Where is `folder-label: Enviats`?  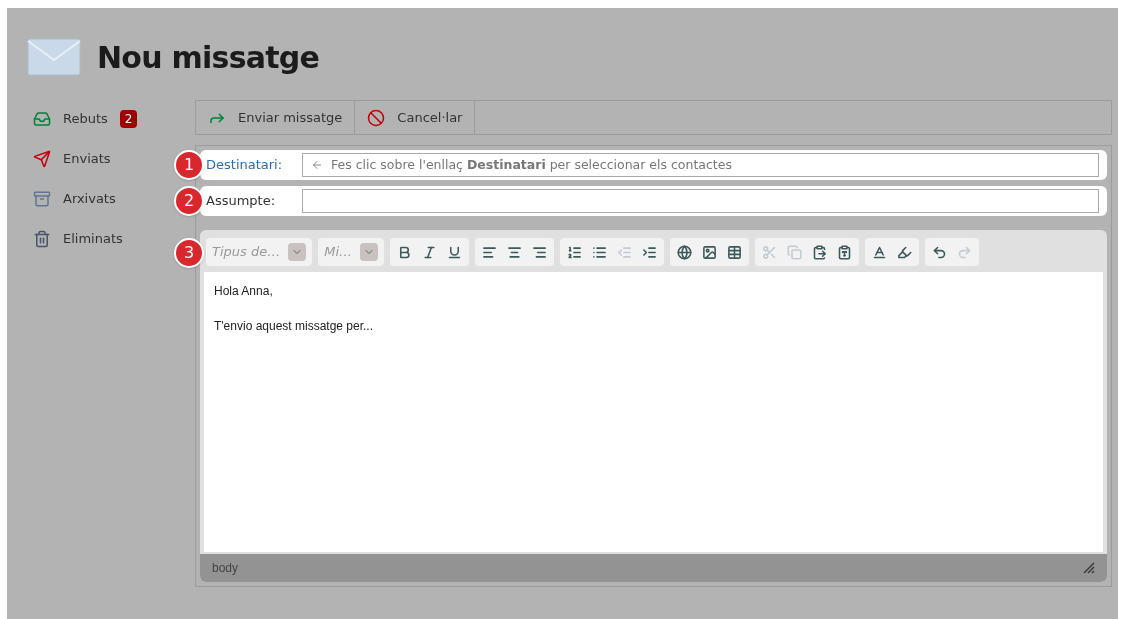
folder-label: Enviats is located at coordinates (87, 159).